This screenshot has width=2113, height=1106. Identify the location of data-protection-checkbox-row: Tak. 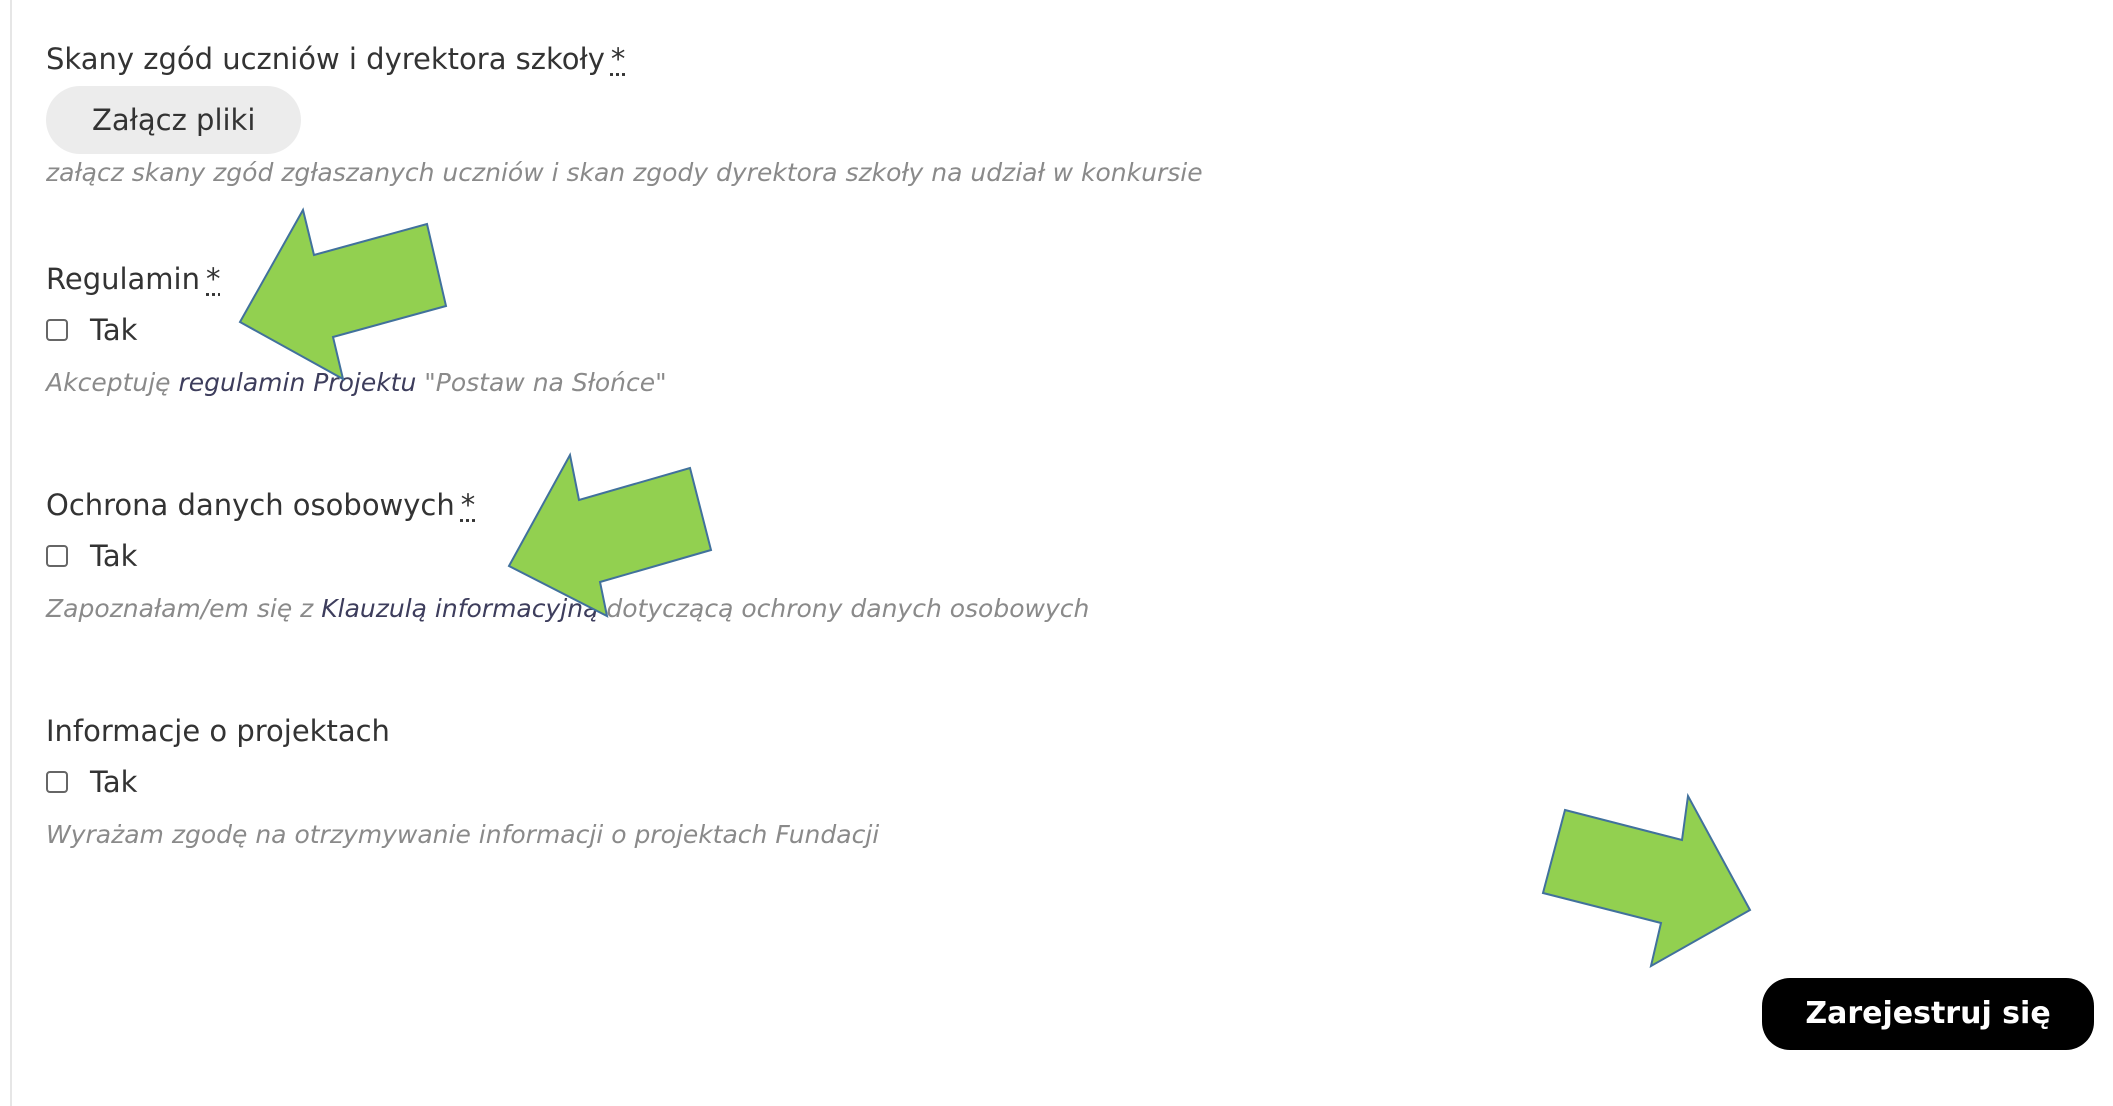
(567, 556).